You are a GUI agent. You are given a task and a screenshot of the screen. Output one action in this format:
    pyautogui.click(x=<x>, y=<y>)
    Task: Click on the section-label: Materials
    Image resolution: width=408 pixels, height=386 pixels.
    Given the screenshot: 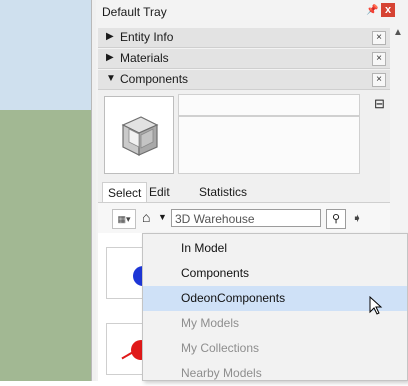 What is the action you would take?
    pyautogui.click(x=144, y=58)
    